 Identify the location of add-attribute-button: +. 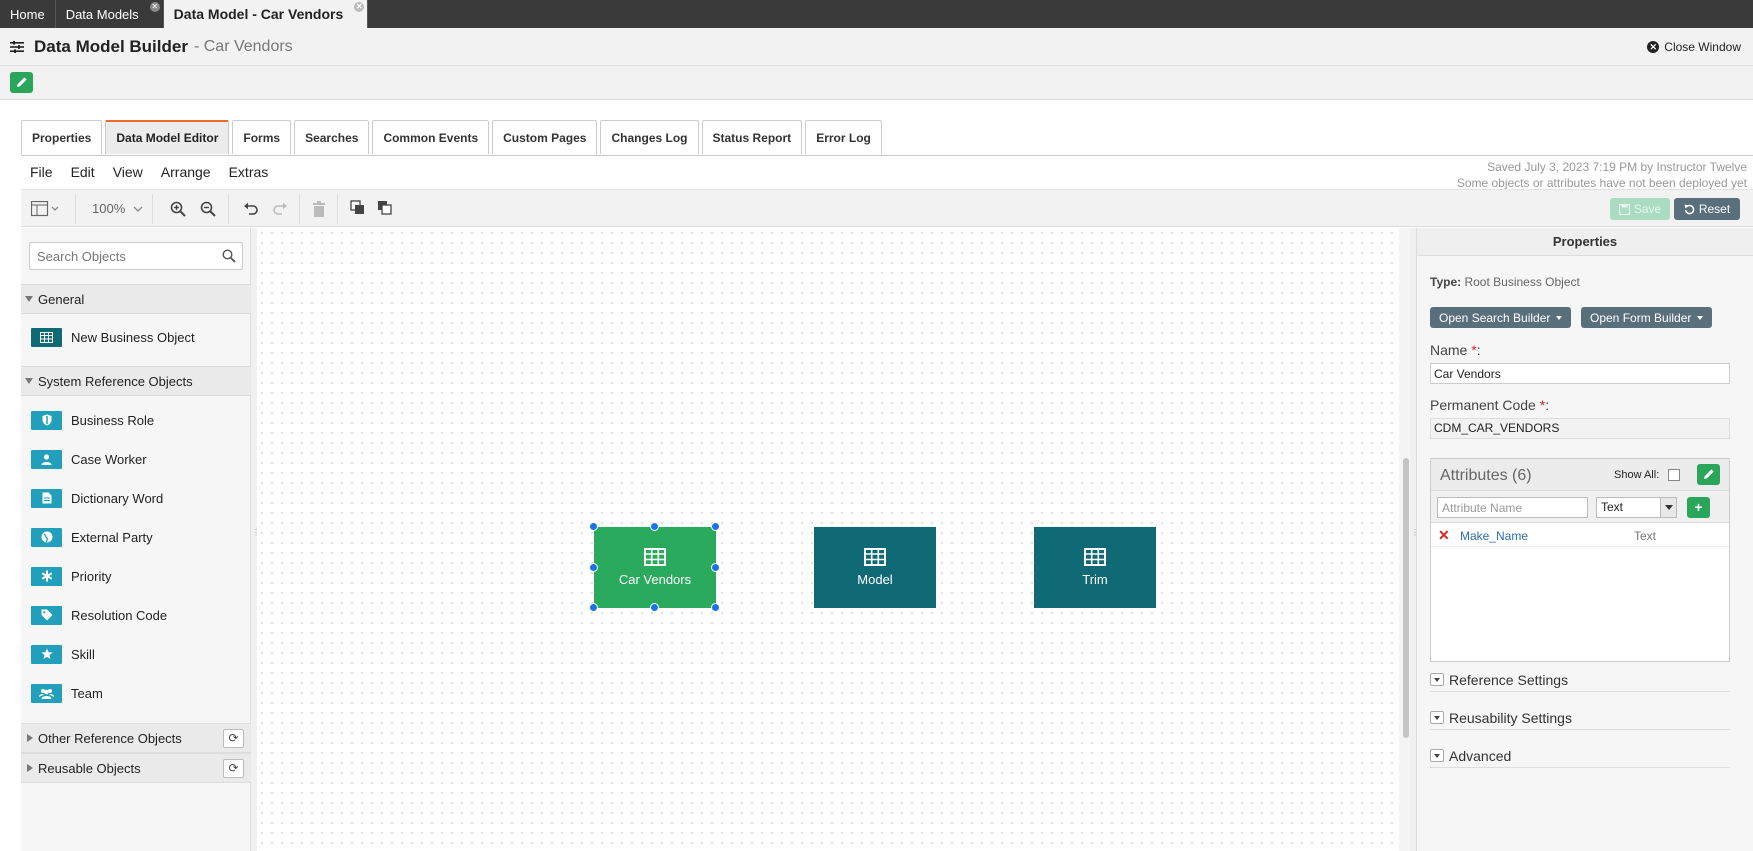
(1698, 507).